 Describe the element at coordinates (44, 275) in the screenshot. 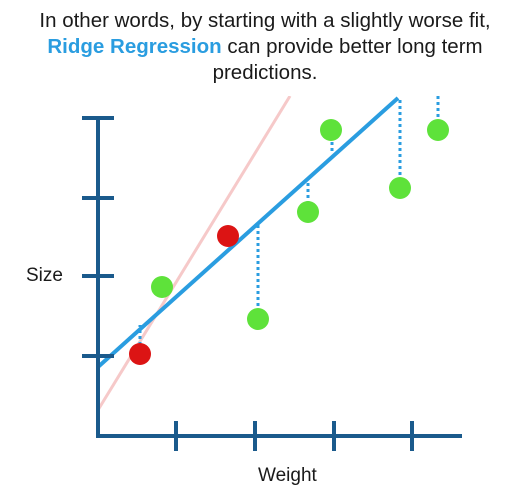

I see `y-axis-label: Size` at that location.